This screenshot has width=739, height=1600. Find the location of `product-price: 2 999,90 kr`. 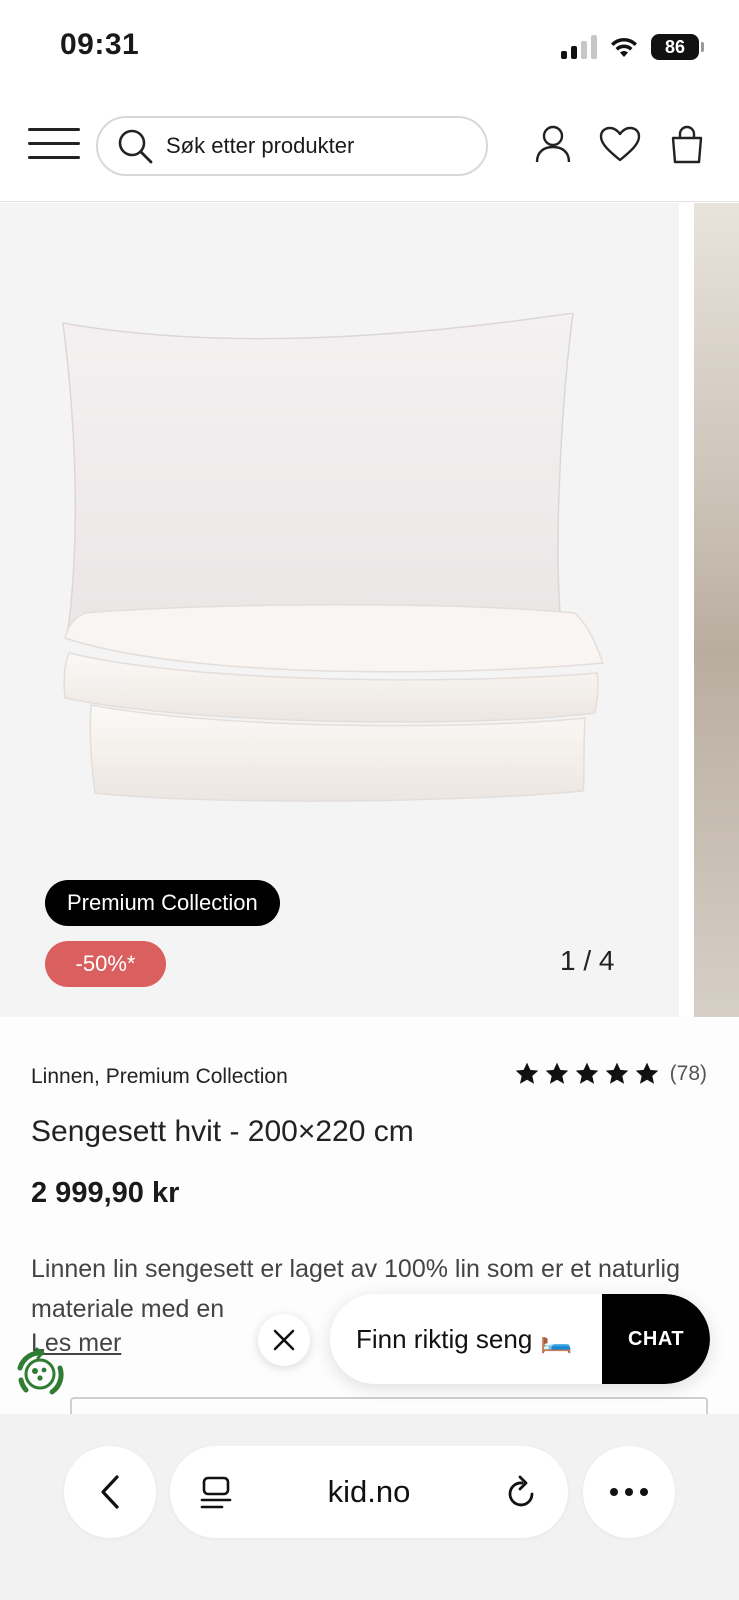

product-price: 2 999,90 kr is located at coordinates (105, 1193).